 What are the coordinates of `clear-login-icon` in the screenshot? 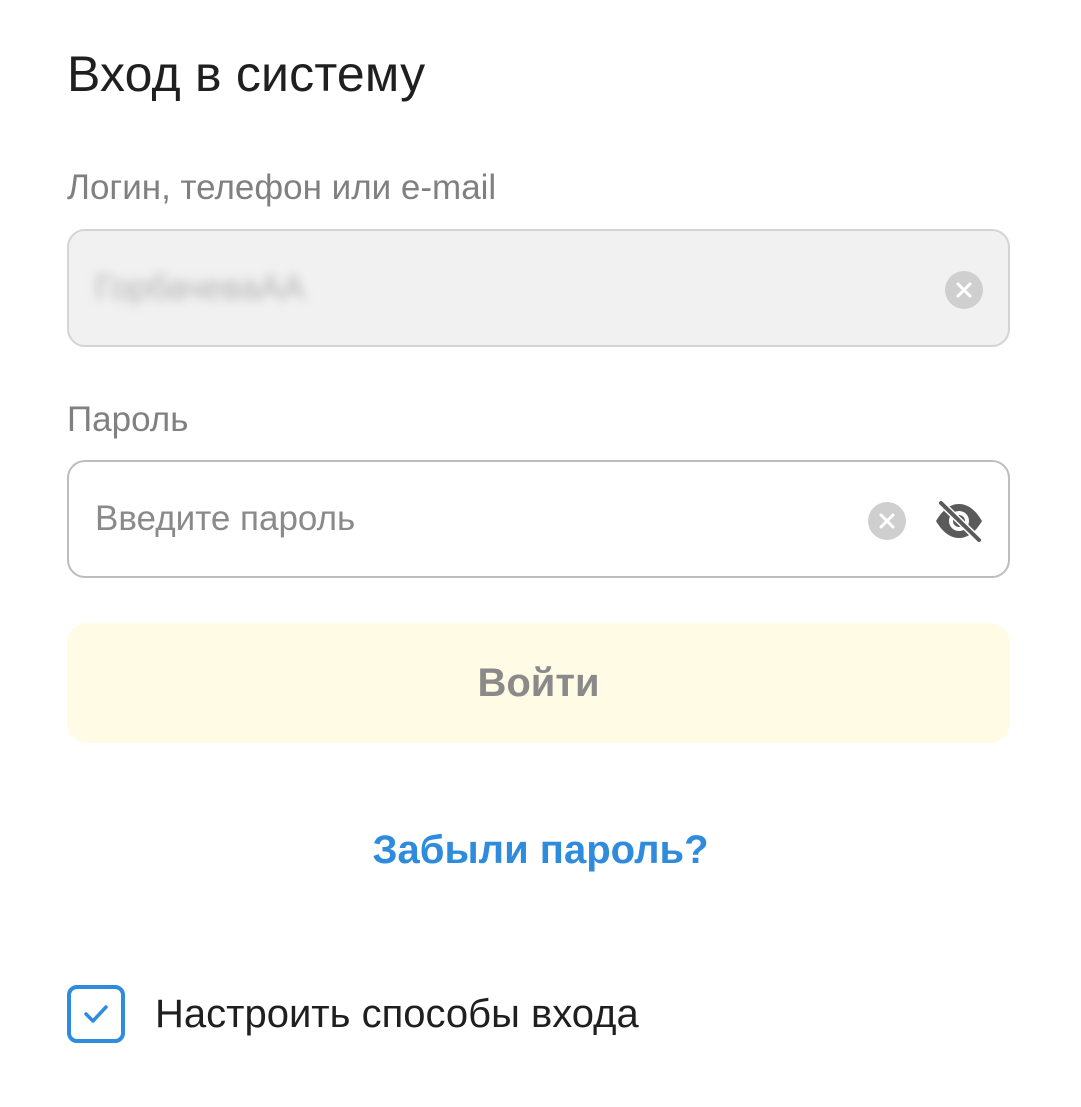 It's located at (964, 290).